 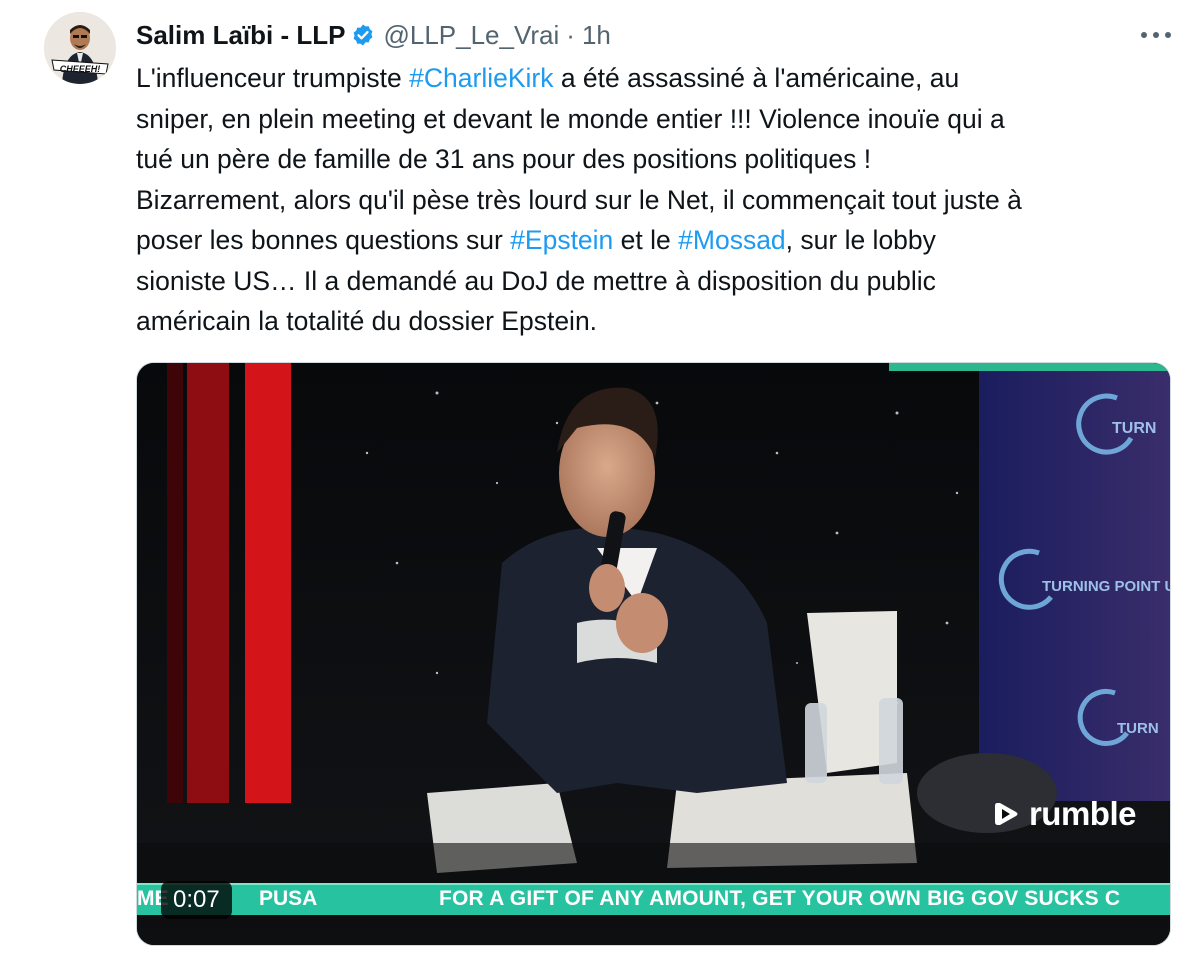 What do you see at coordinates (1106, 586) in the screenshot?
I see `banner-text: TURNING POINT USA` at bounding box center [1106, 586].